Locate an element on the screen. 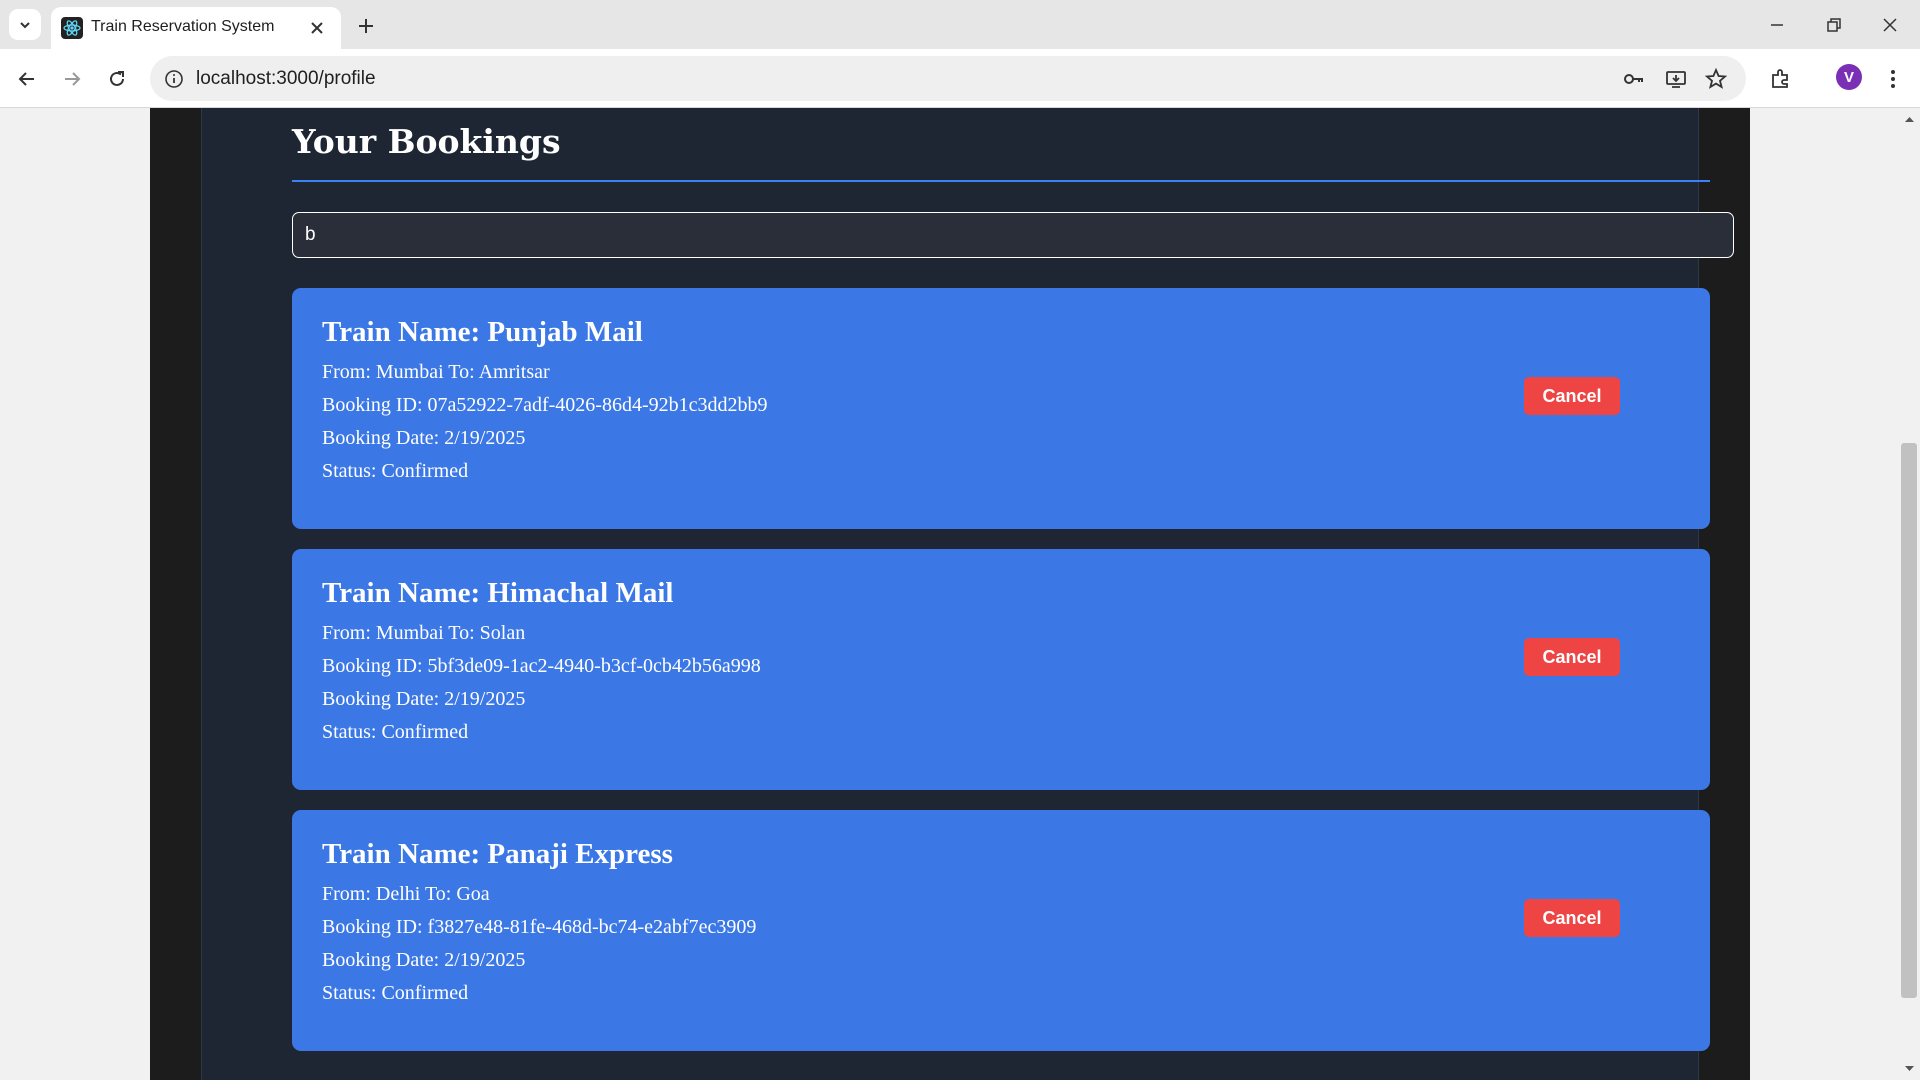 The height and width of the screenshot is (1080, 1920). train-name: Train Name: Panaji Express is located at coordinates (497, 854).